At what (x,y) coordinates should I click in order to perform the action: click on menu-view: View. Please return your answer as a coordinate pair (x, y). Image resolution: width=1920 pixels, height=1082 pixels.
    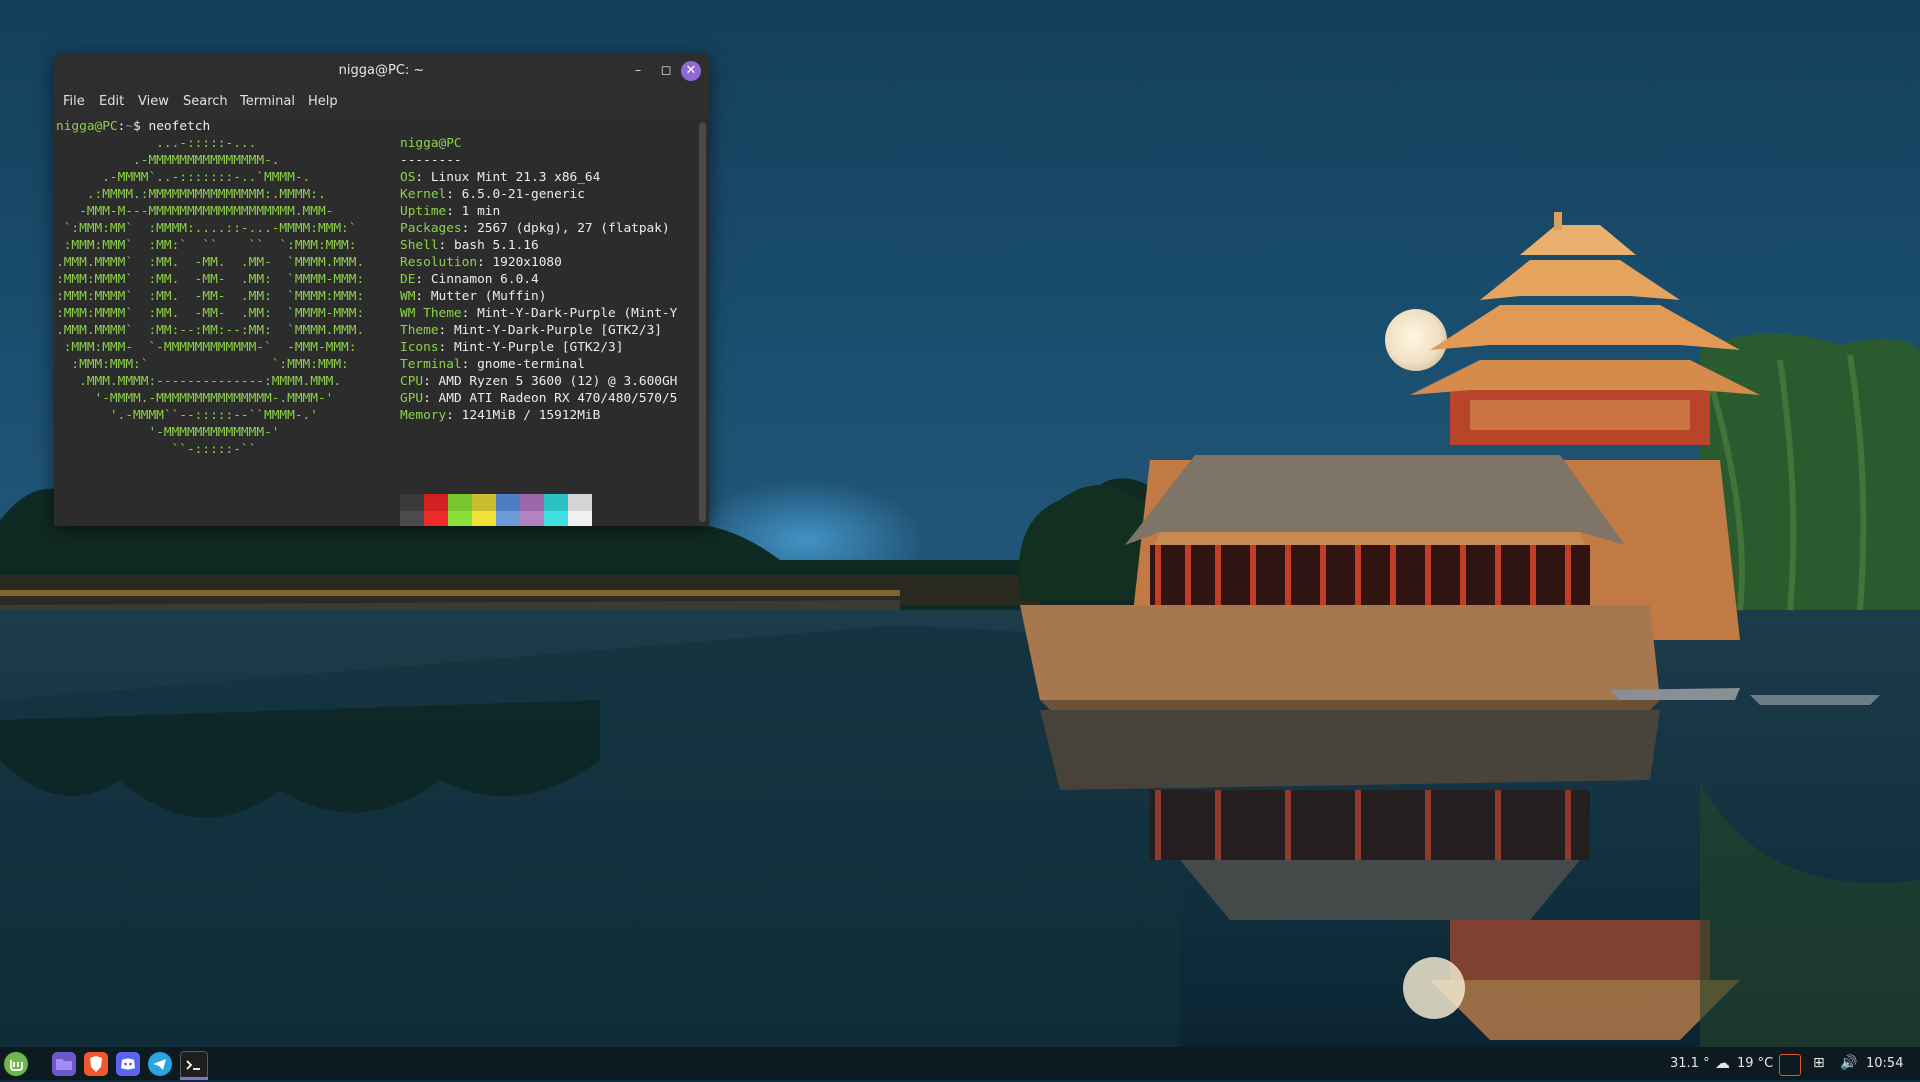
    Looking at the image, I should click on (153, 102).